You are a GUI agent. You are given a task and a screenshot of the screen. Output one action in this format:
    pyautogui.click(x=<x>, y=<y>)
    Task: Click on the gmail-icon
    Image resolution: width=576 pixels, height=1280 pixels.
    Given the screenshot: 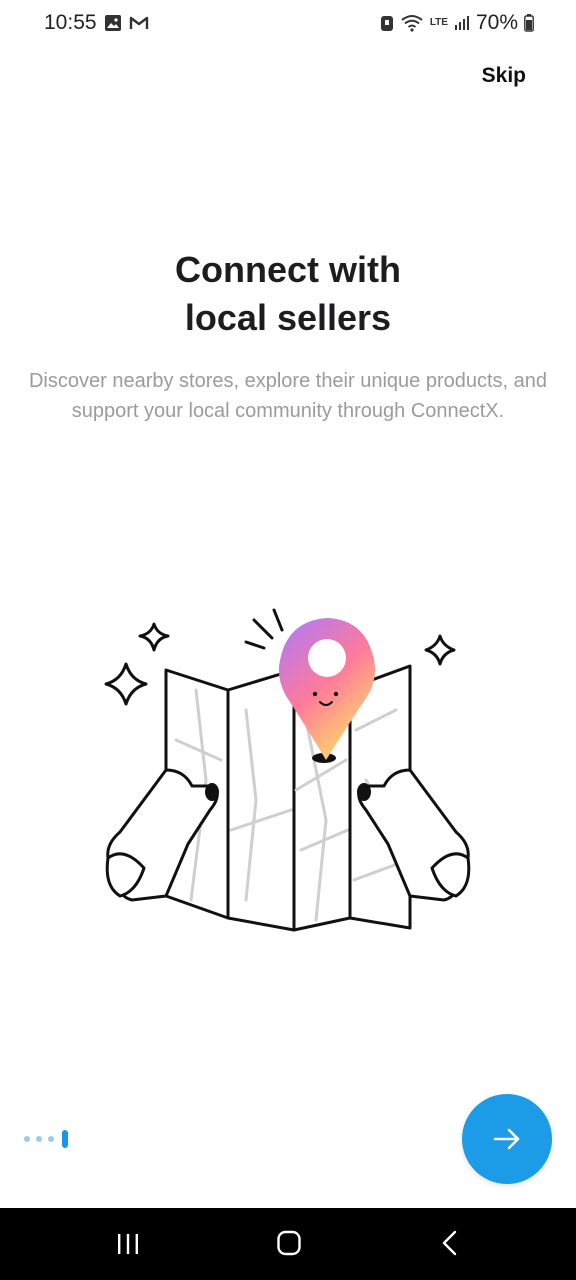 What is the action you would take?
    pyautogui.click(x=139, y=22)
    